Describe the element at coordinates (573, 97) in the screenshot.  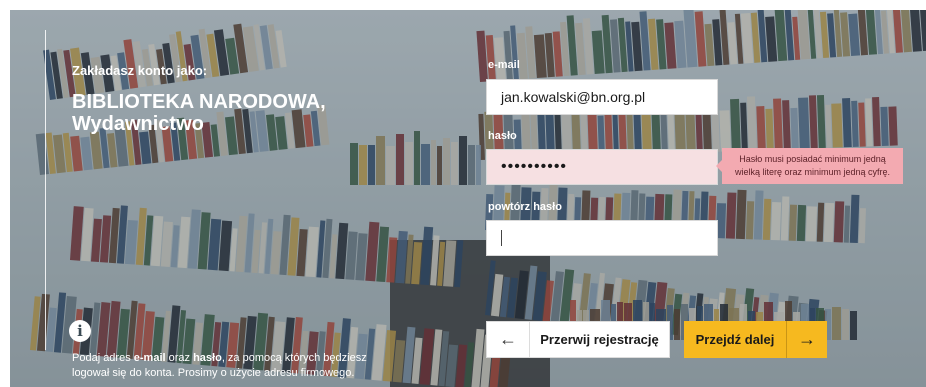
I see `email-value: jan.kowalski@bn.org.pl` at that location.